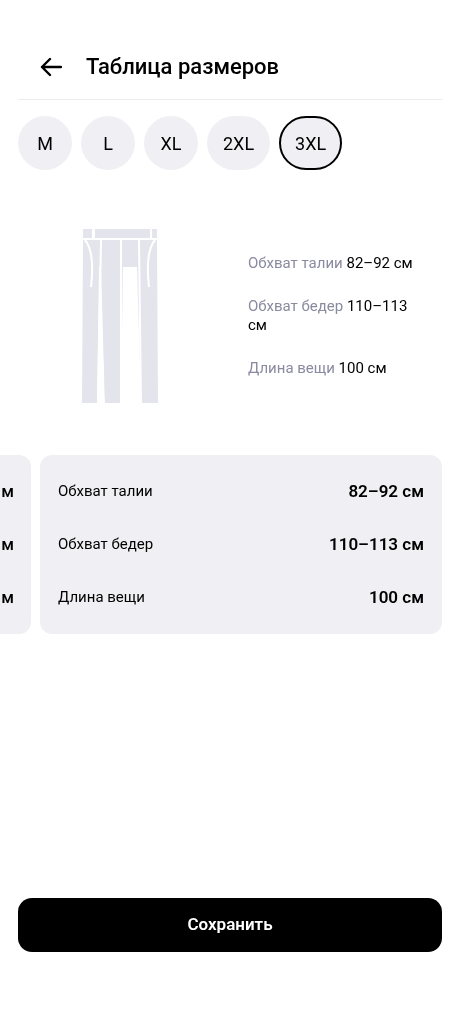 The height and width of the screenshot is (1024, 460). I want to click on measurement-label: Обхват талии, so click(105, 491).